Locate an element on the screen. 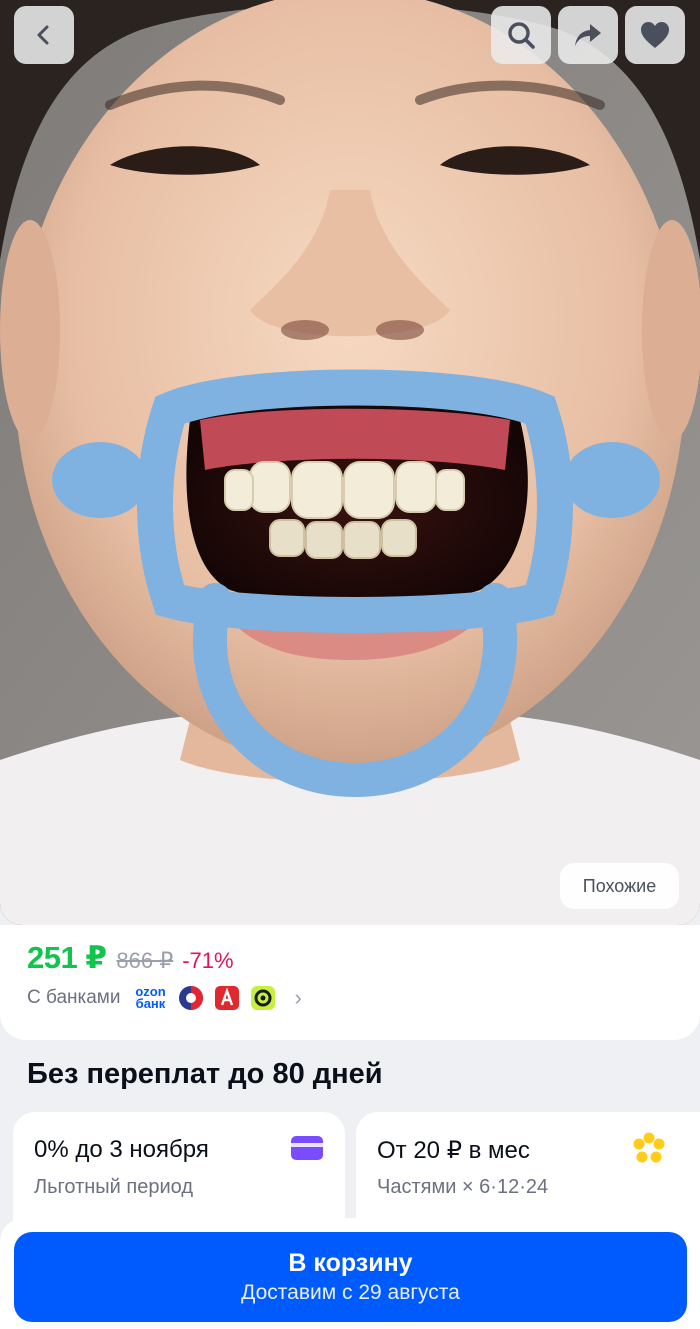 This screenshot has width=700, height=1329. installments-title: Без переплат до 80 дней is located at coordinates (205, 1074).